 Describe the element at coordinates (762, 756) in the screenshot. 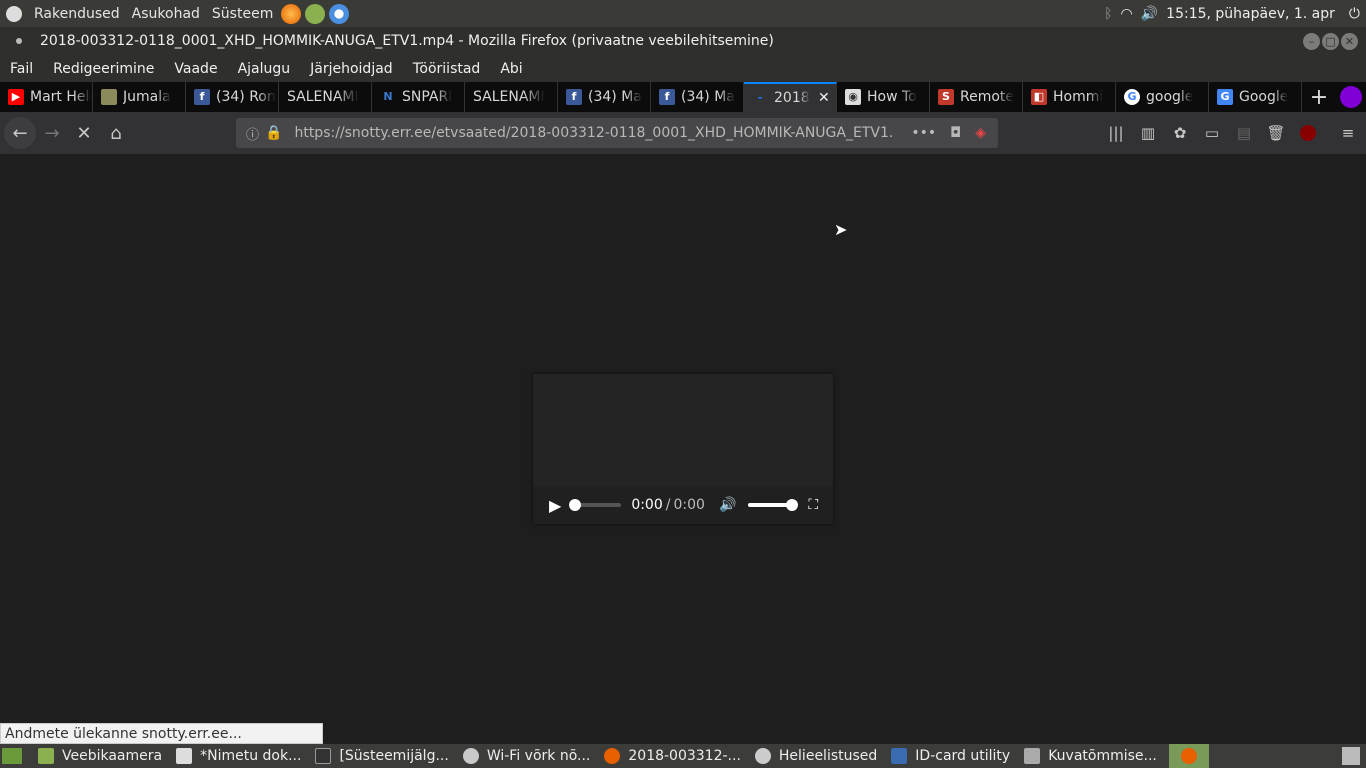

I see `audio-icon` at that location.